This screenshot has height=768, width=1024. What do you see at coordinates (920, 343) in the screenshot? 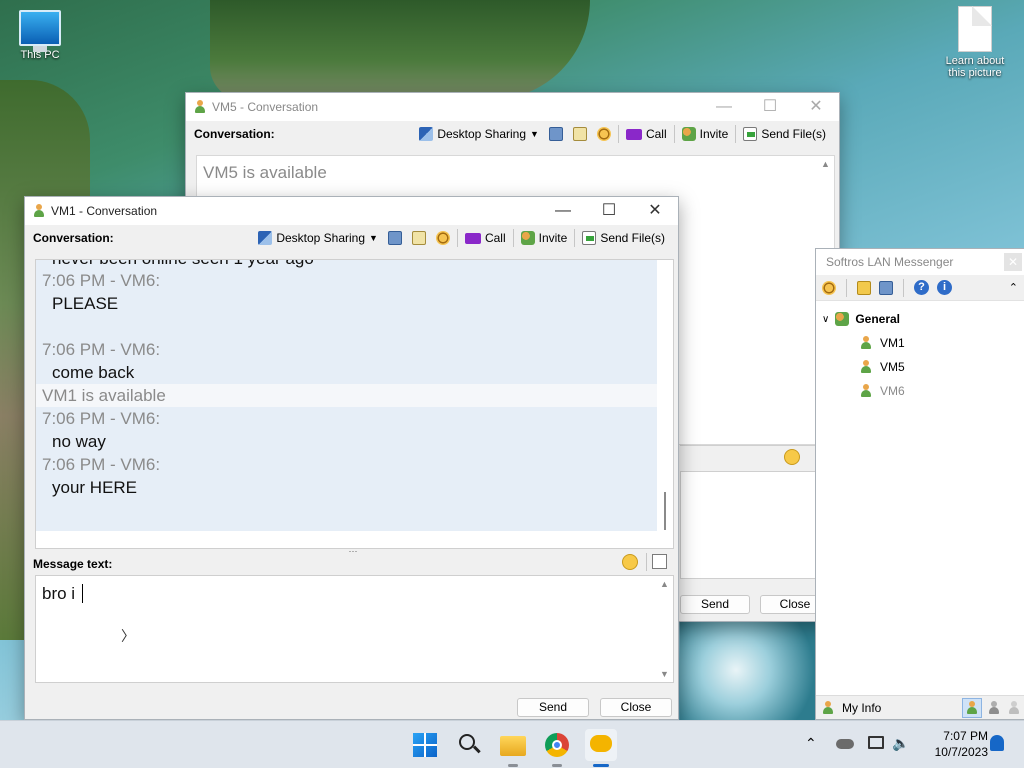
I see `contact-vm1: VM1` at bounding box center [920, 343].